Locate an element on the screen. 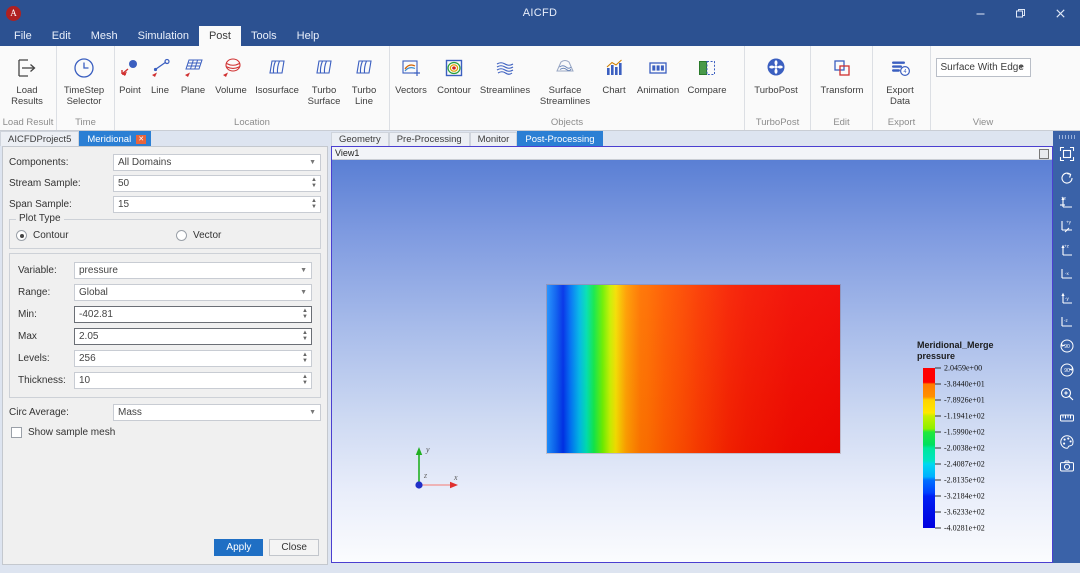 The image size is (1080, 573). view-mode-select: Surface With Edge ▼ is located at coordinates (983, 67).